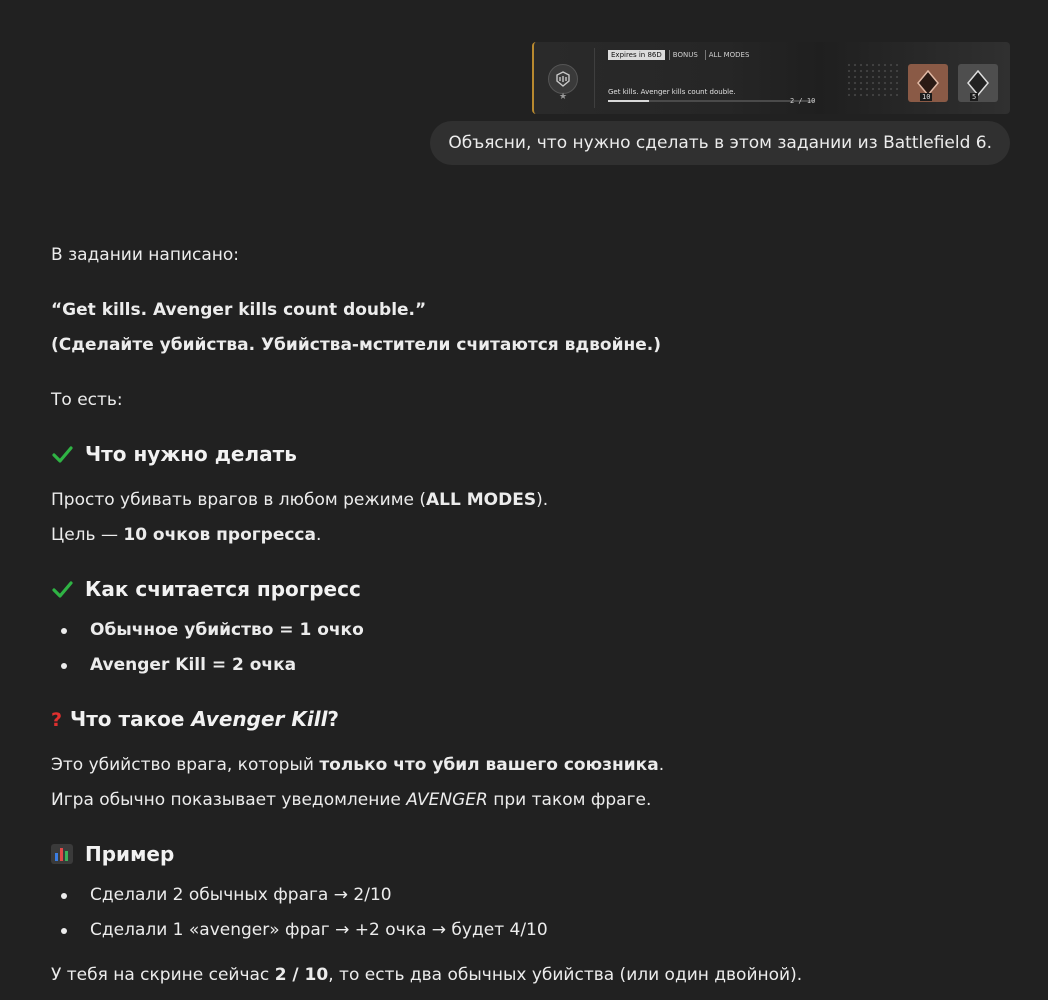 This screenshot has width=1048, height=1000. Describe the element at coordinates (191, 454) in the screenshot. I see `heading-text: Что нужно делать` at that location.